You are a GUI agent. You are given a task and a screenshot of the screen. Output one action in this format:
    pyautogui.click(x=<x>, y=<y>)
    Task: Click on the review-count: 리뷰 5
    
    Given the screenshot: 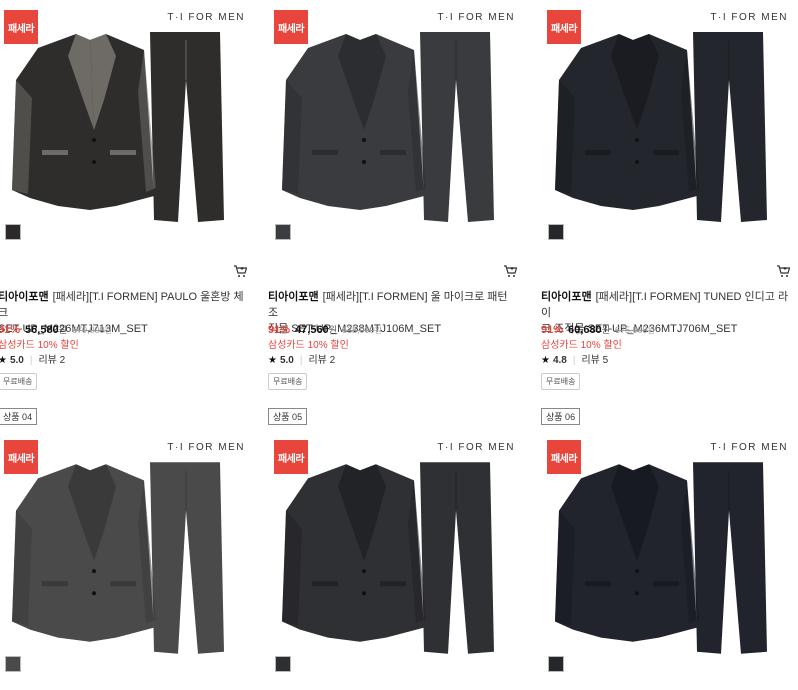 What is the action you would take?
    pyautogui.click(x=595, y=360)
    